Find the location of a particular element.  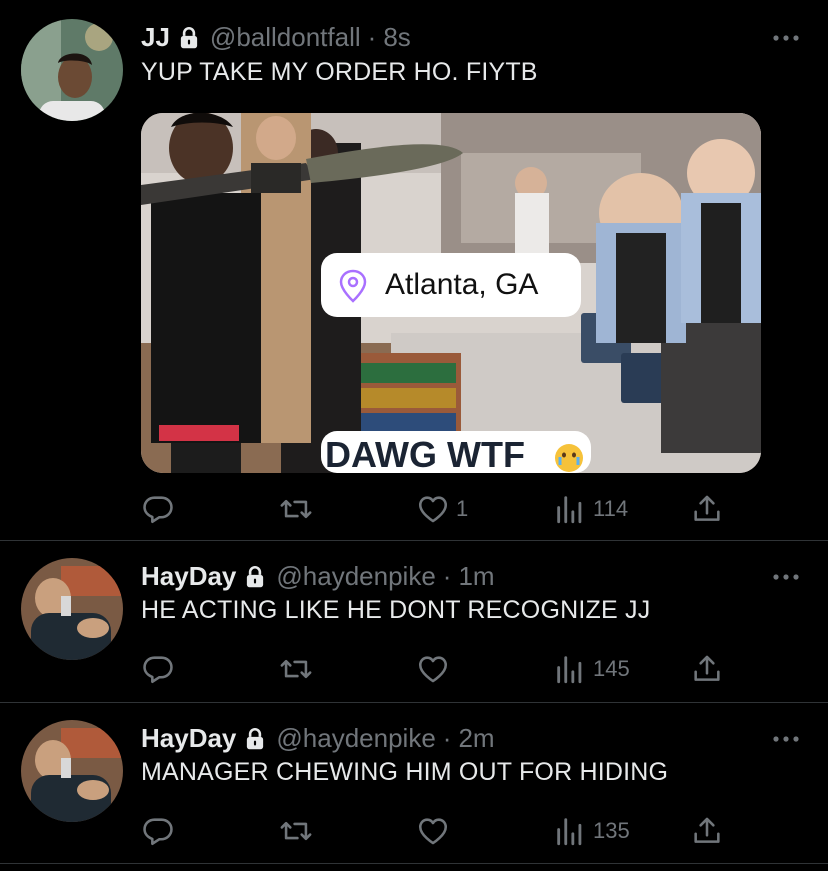

handle: @balldontfall is located at coordinates (285, 37).